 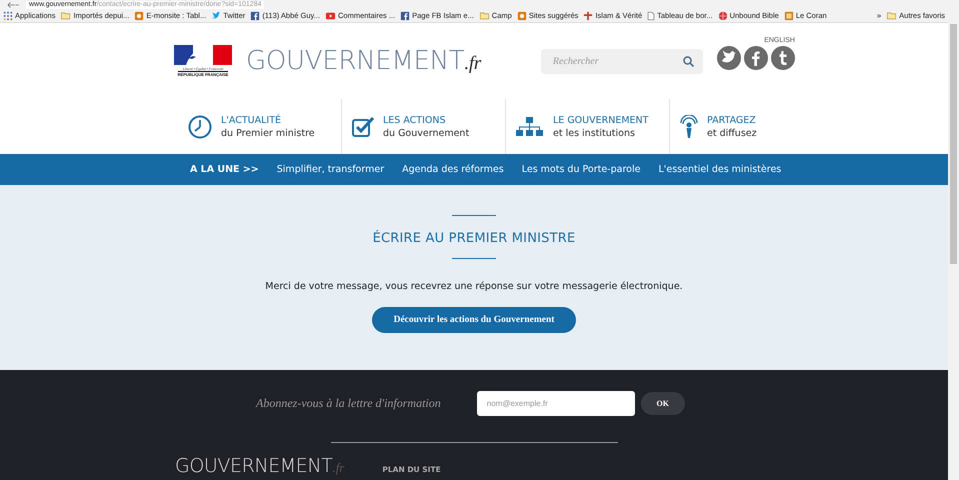 I want to click on broadcast-icon, so click(x=689, y=126).